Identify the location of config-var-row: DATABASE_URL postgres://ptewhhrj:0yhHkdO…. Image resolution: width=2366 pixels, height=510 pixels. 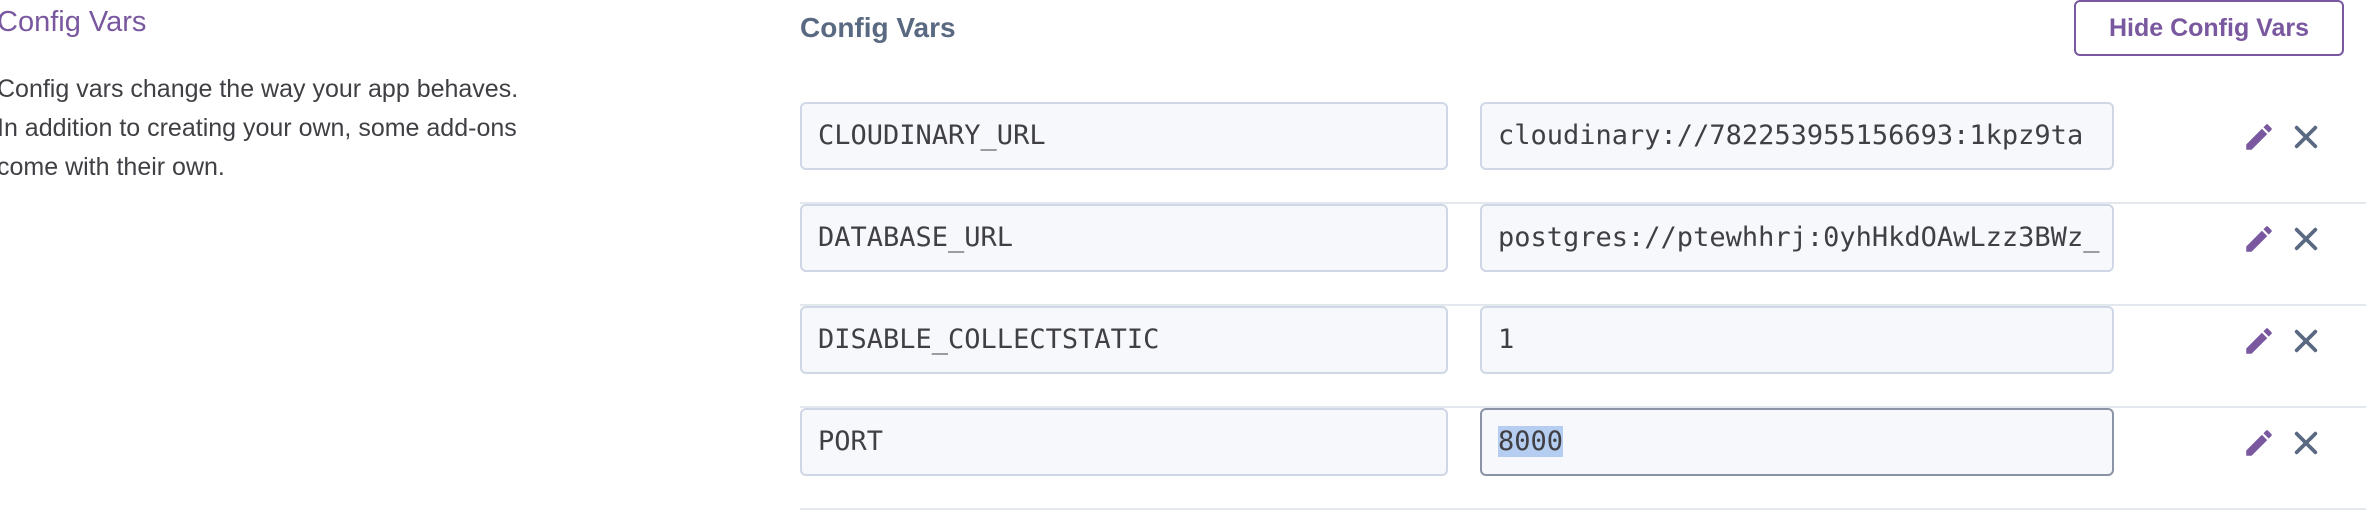
(1583, 255).